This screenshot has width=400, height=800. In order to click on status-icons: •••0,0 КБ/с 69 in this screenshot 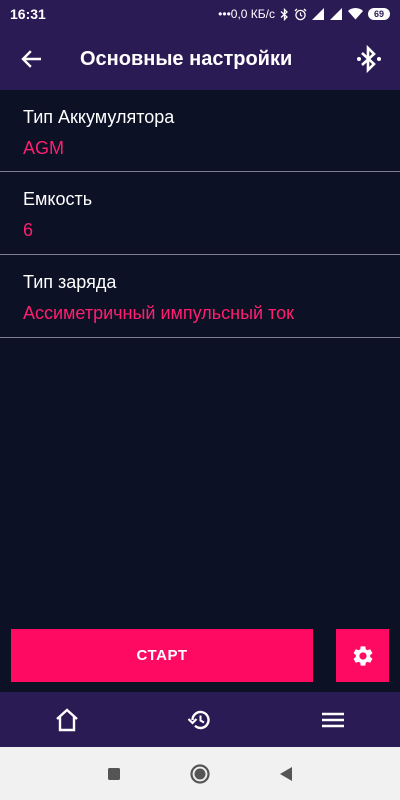, I will do `click(304, 14)`.